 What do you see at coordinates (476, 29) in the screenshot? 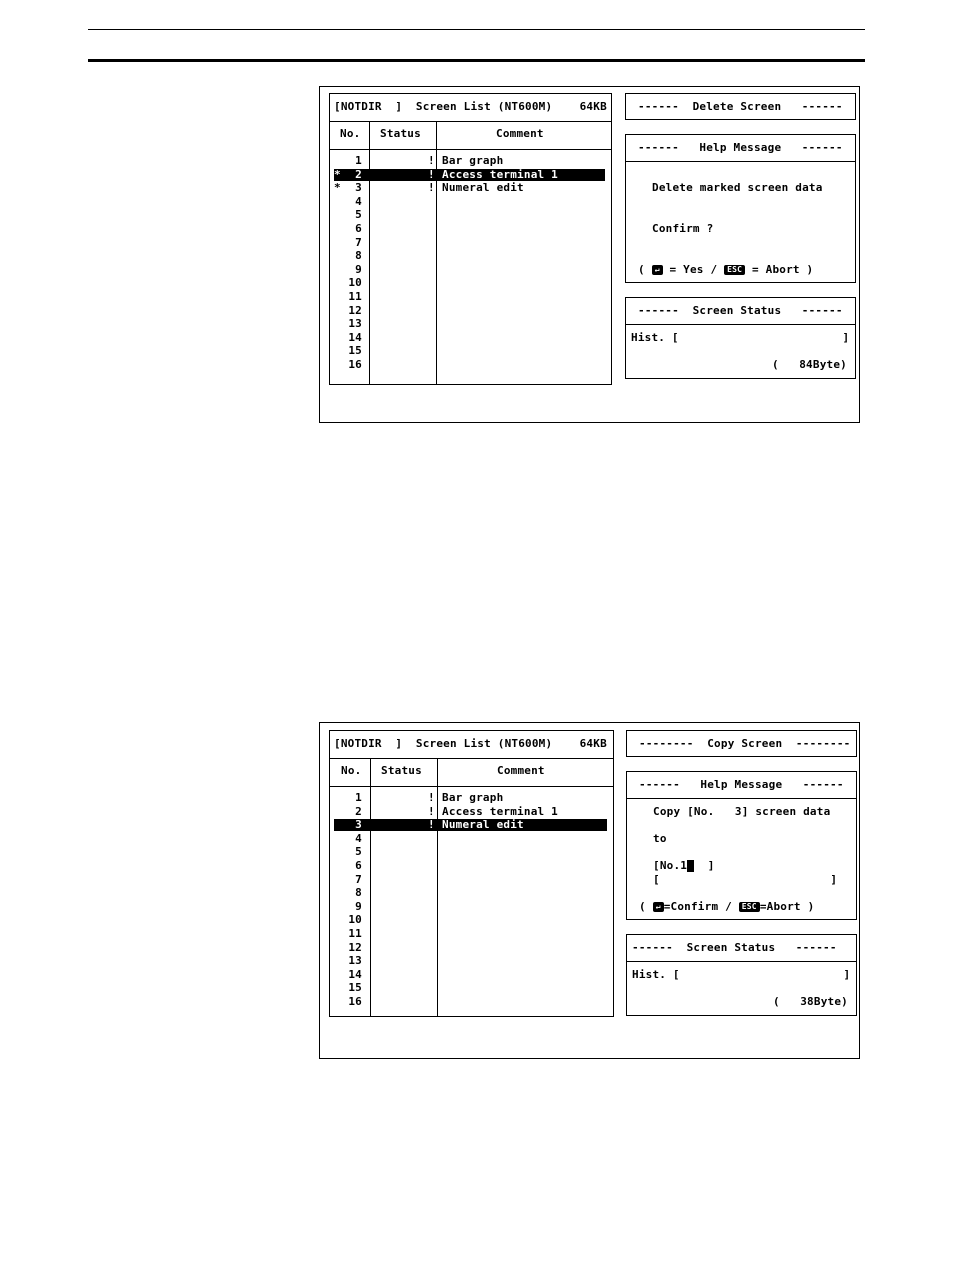
I see `header-rule` at bounding box center [476, 29].